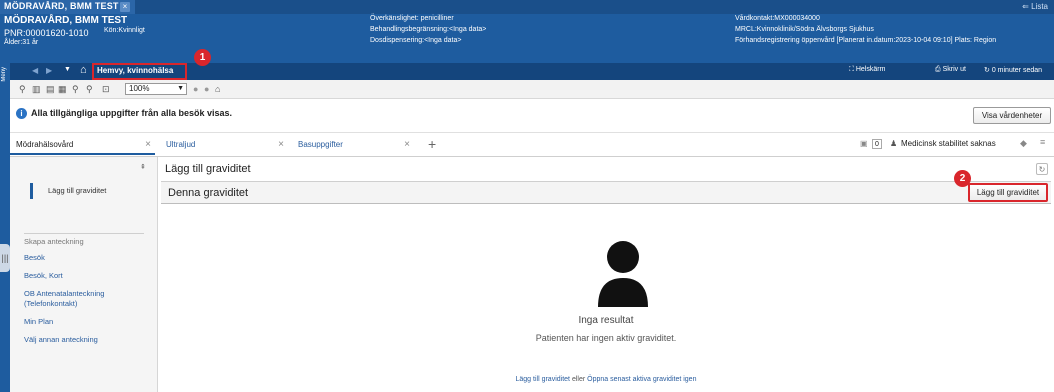 The image size is (1054, 392). Describe the element at coordinates (82, 146) in the screenshot. I see `tab-modrahalsovard: Mödrahälsovård ×` at that location.